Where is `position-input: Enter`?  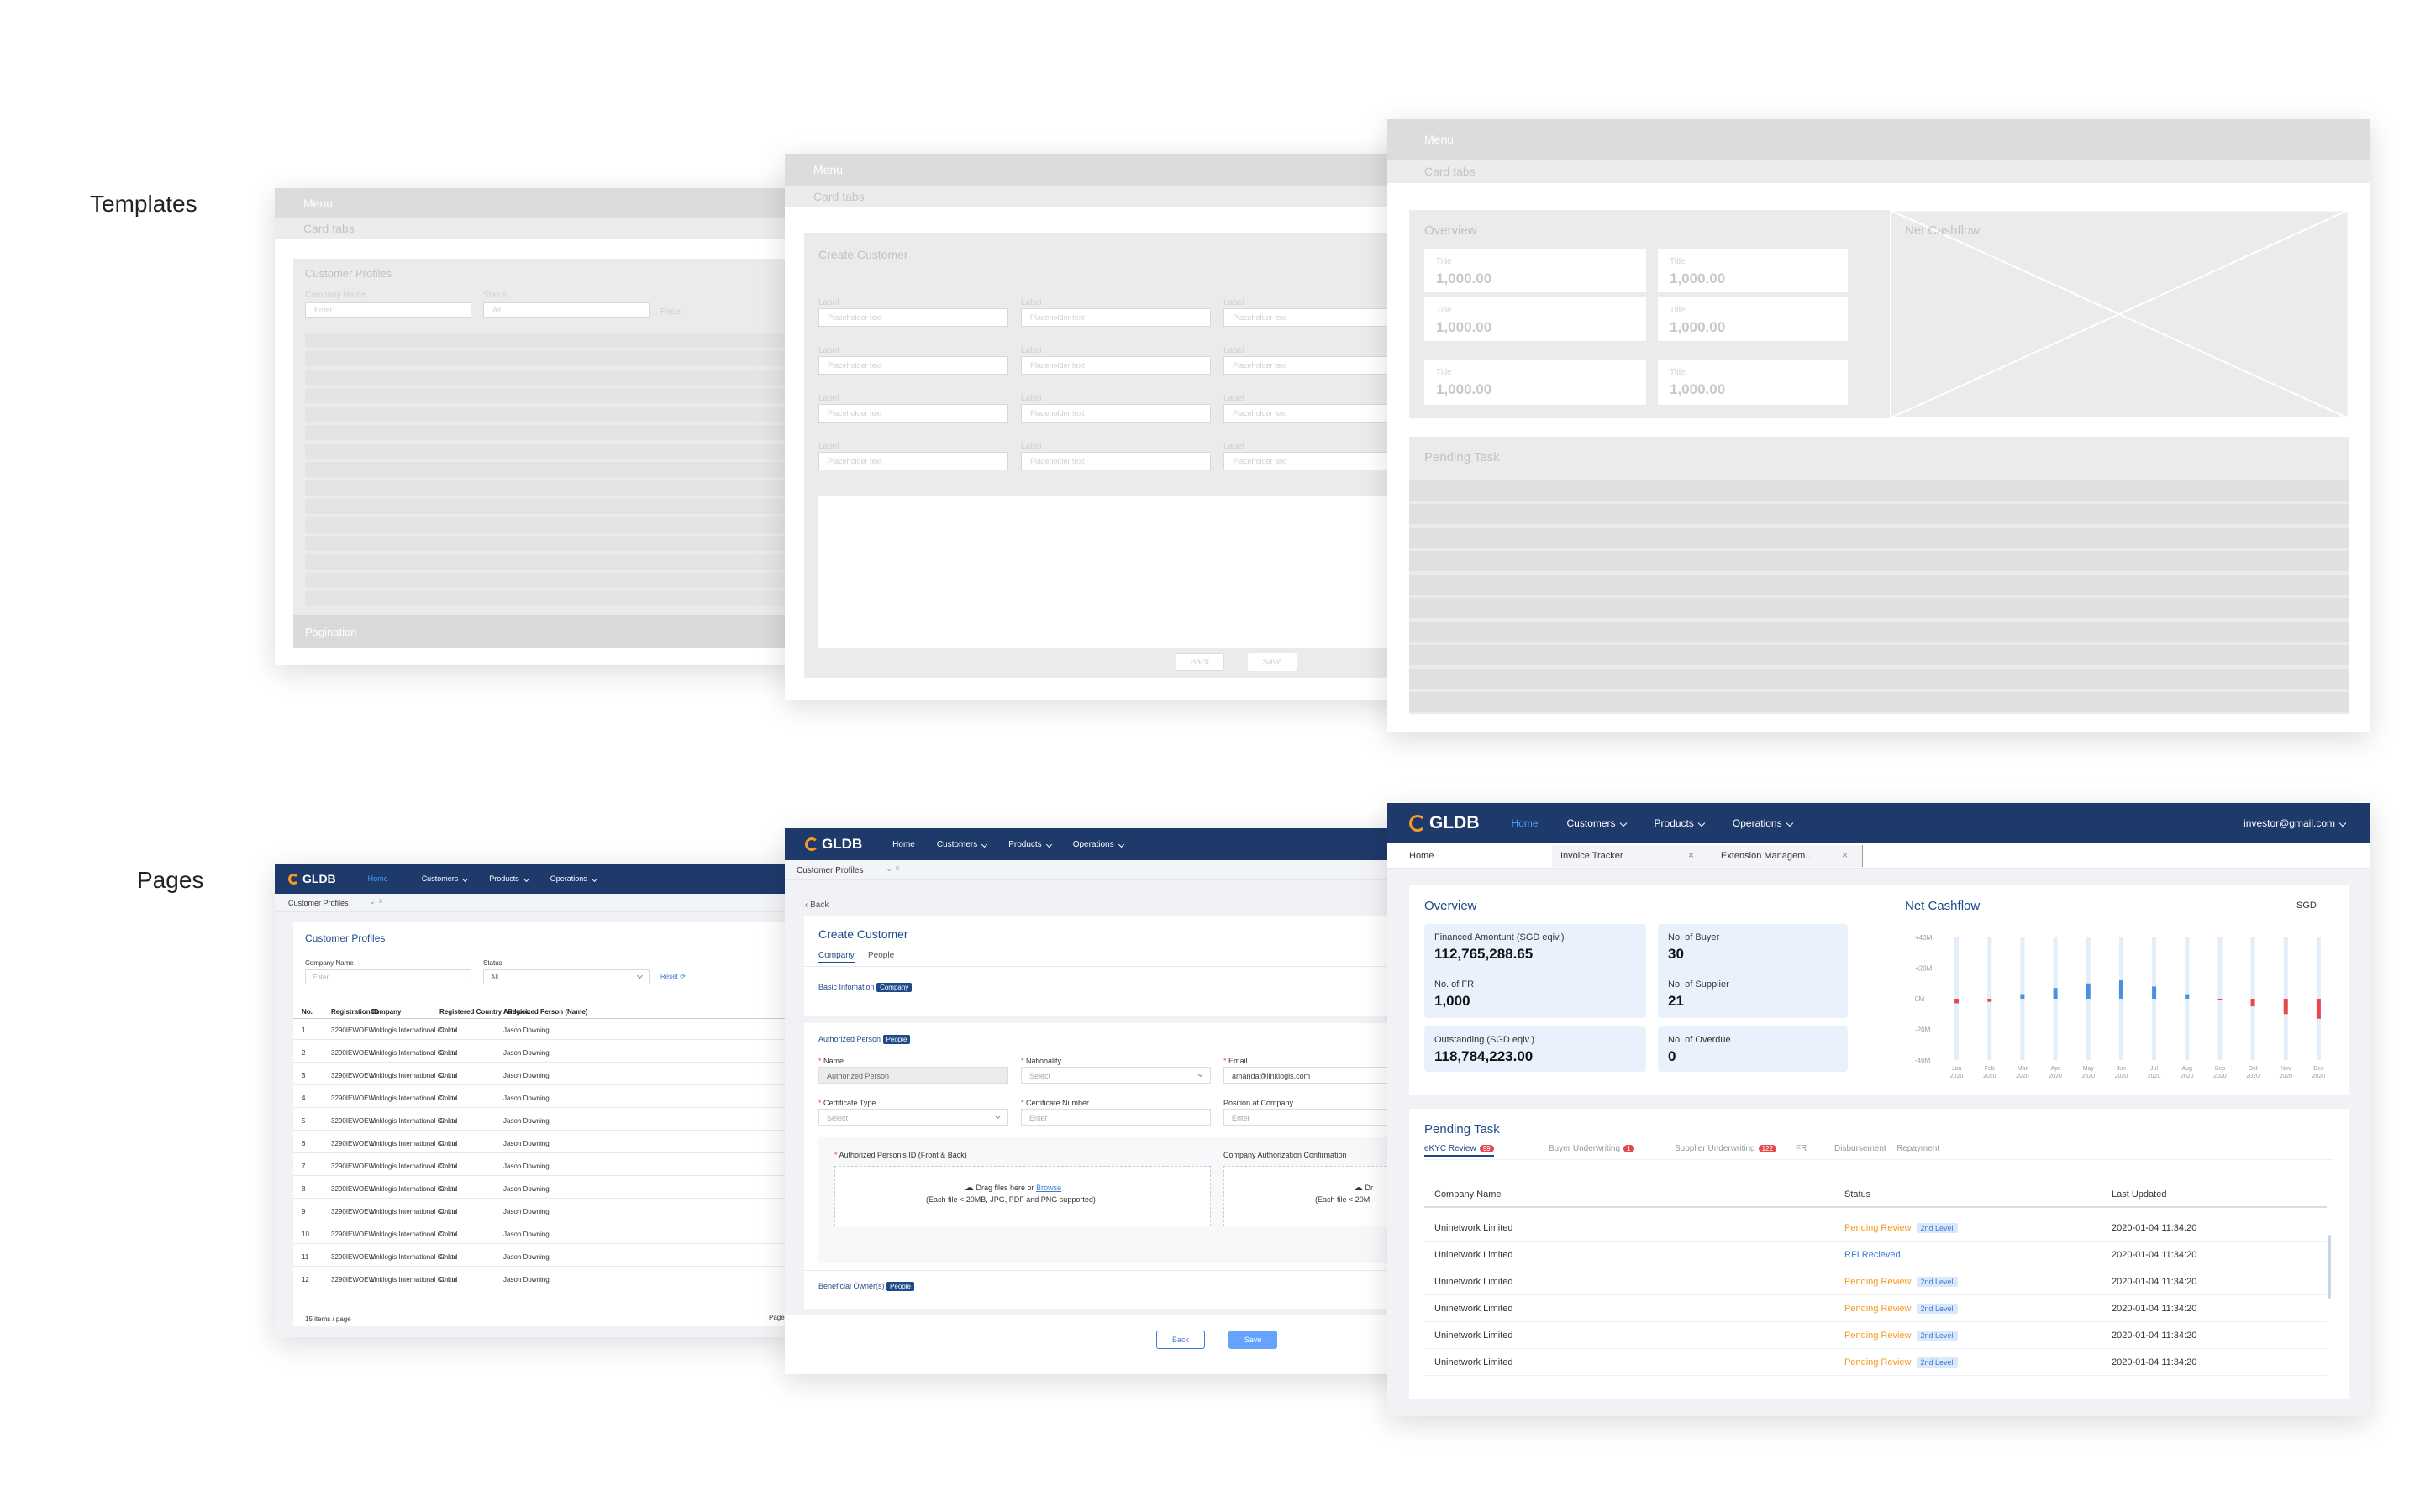
position-input: Enter is located at coordinates (1315, 1117).